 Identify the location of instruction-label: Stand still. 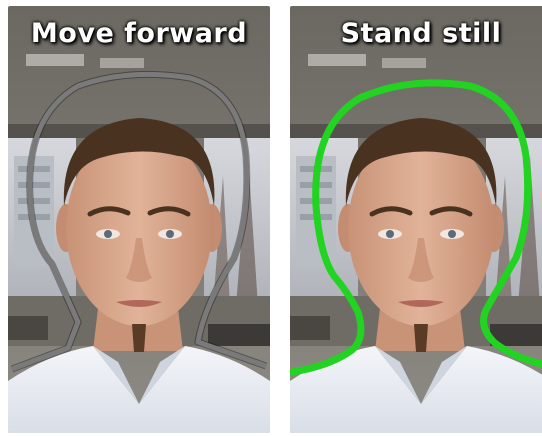
(421, 33).